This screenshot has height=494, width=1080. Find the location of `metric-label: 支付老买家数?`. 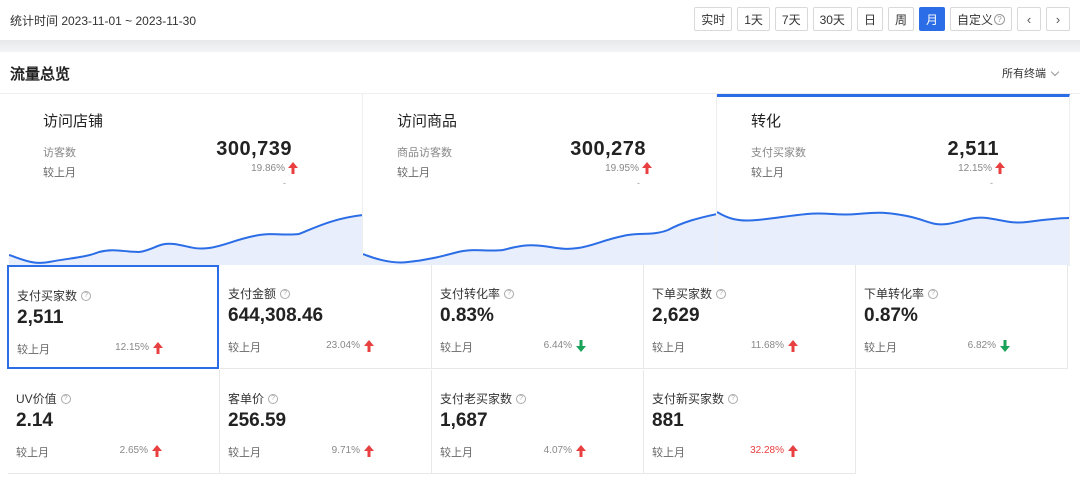

metric-label: 支付老买家数? is located at coordinates (483, 398).